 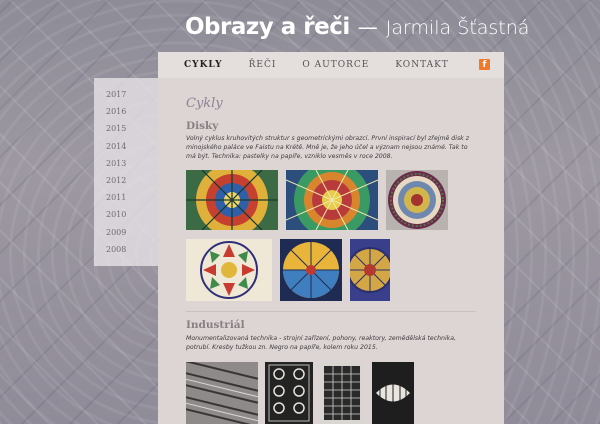 I want to click on year-link: 2011, so click(x=126, y=197).